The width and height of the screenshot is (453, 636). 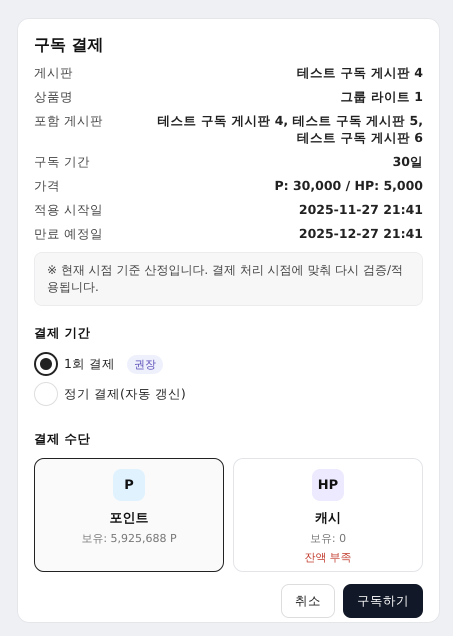 What do you see at coordinates (63, 439) in the screenshot?
I see `section-heading: 결제 수단` at bounding box center [63, 439].